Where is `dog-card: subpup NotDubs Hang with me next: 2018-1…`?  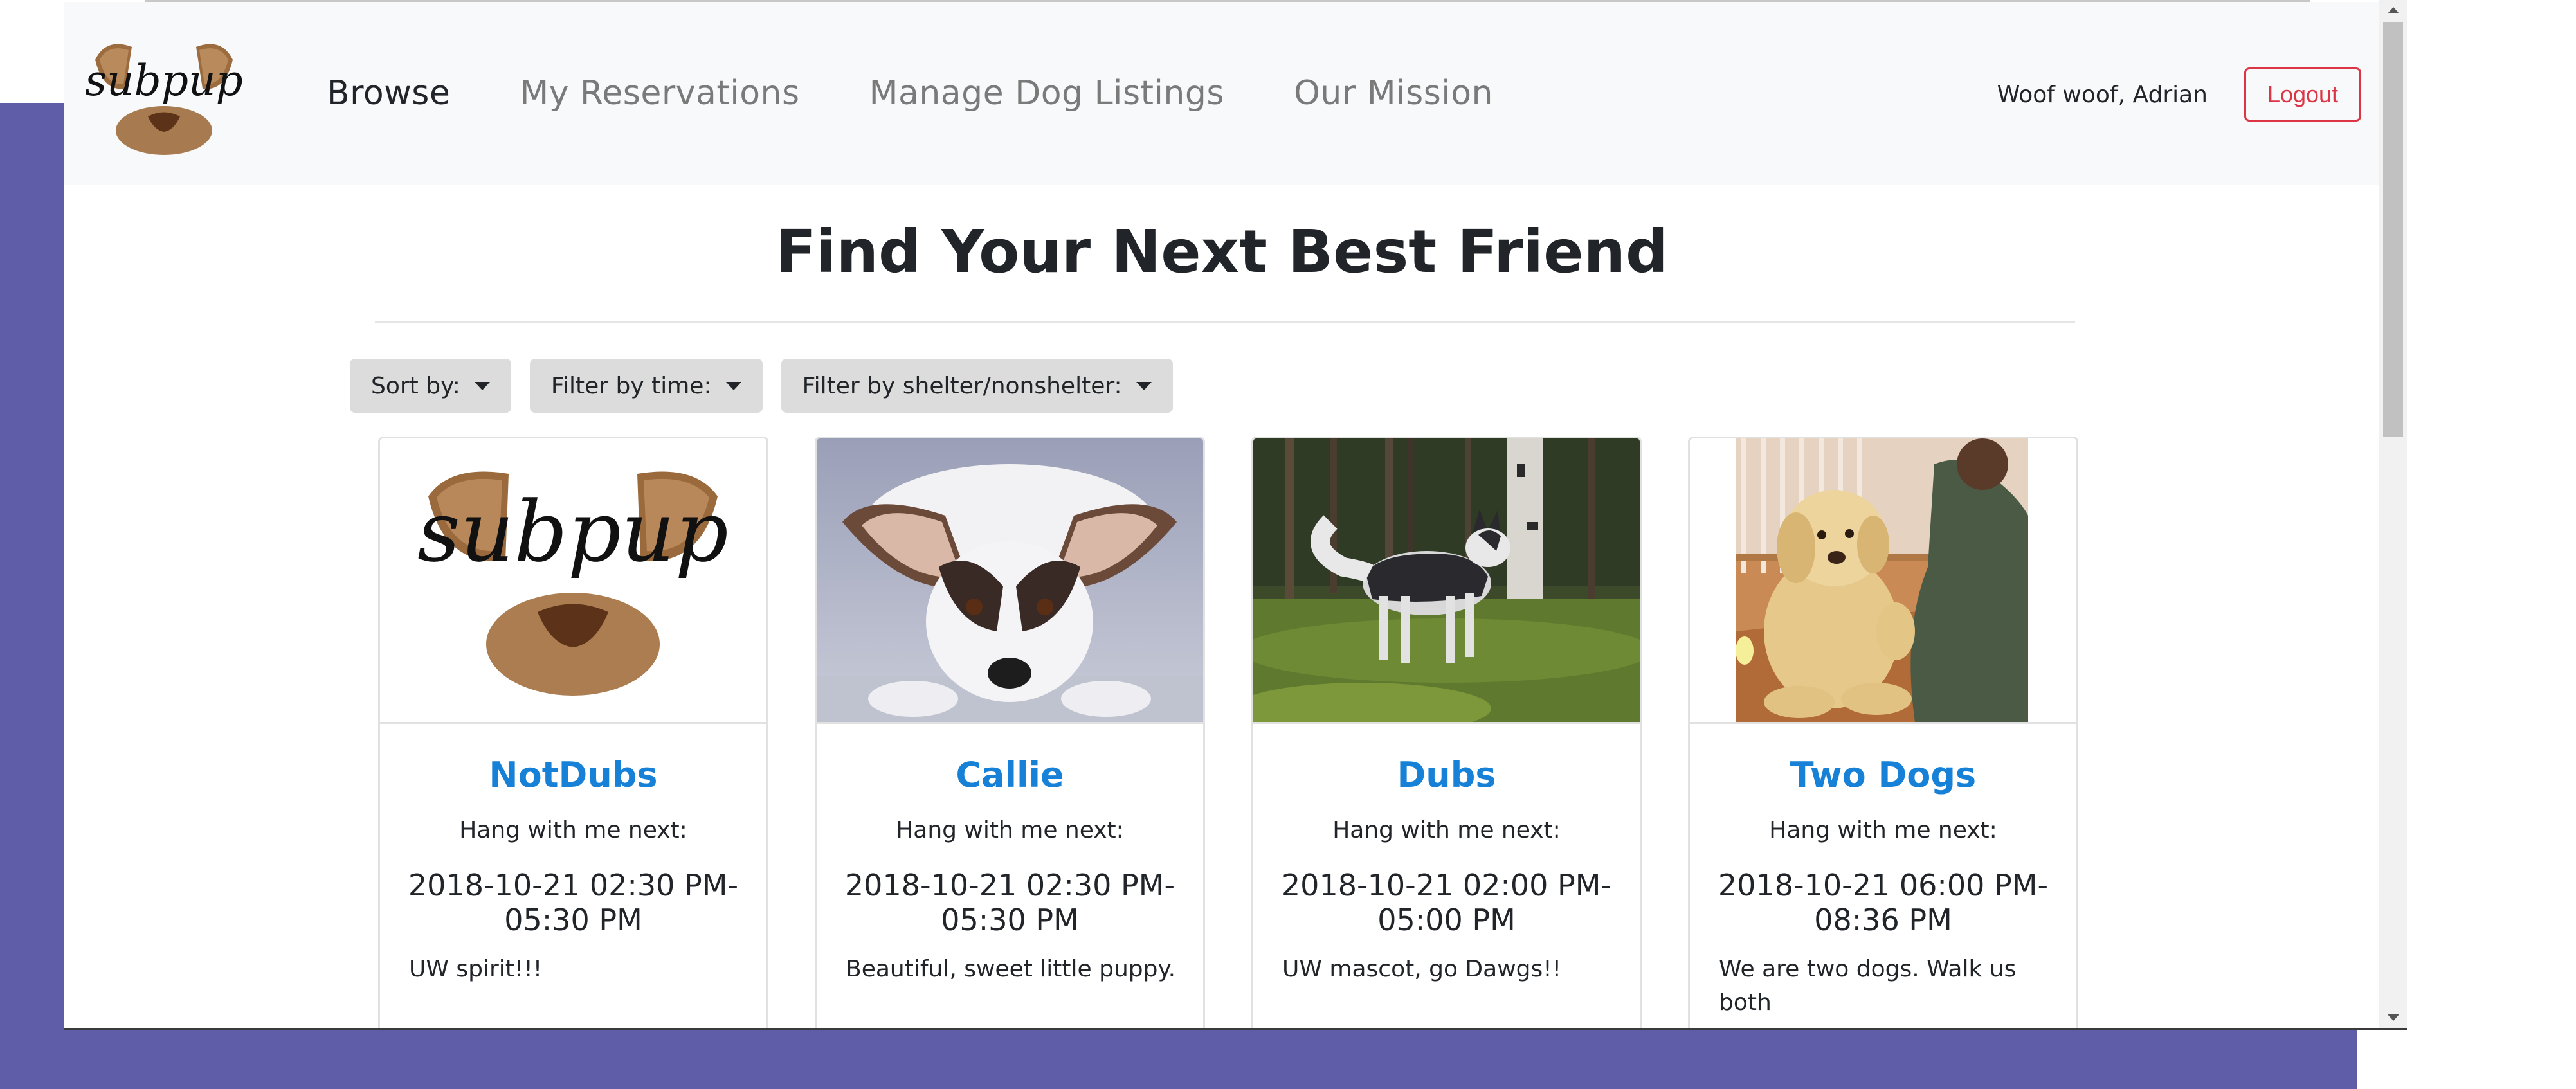
dog-card: subpup NotDubs Hang with me next: 2018-1… is located at coordinates (573, 733).